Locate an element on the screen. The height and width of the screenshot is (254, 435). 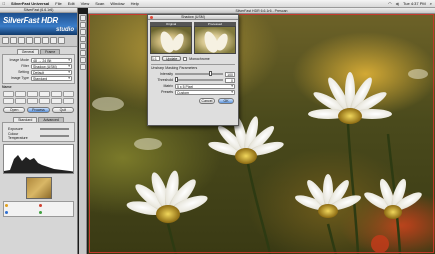
open-button: Open is located at coordinates (14, 110).